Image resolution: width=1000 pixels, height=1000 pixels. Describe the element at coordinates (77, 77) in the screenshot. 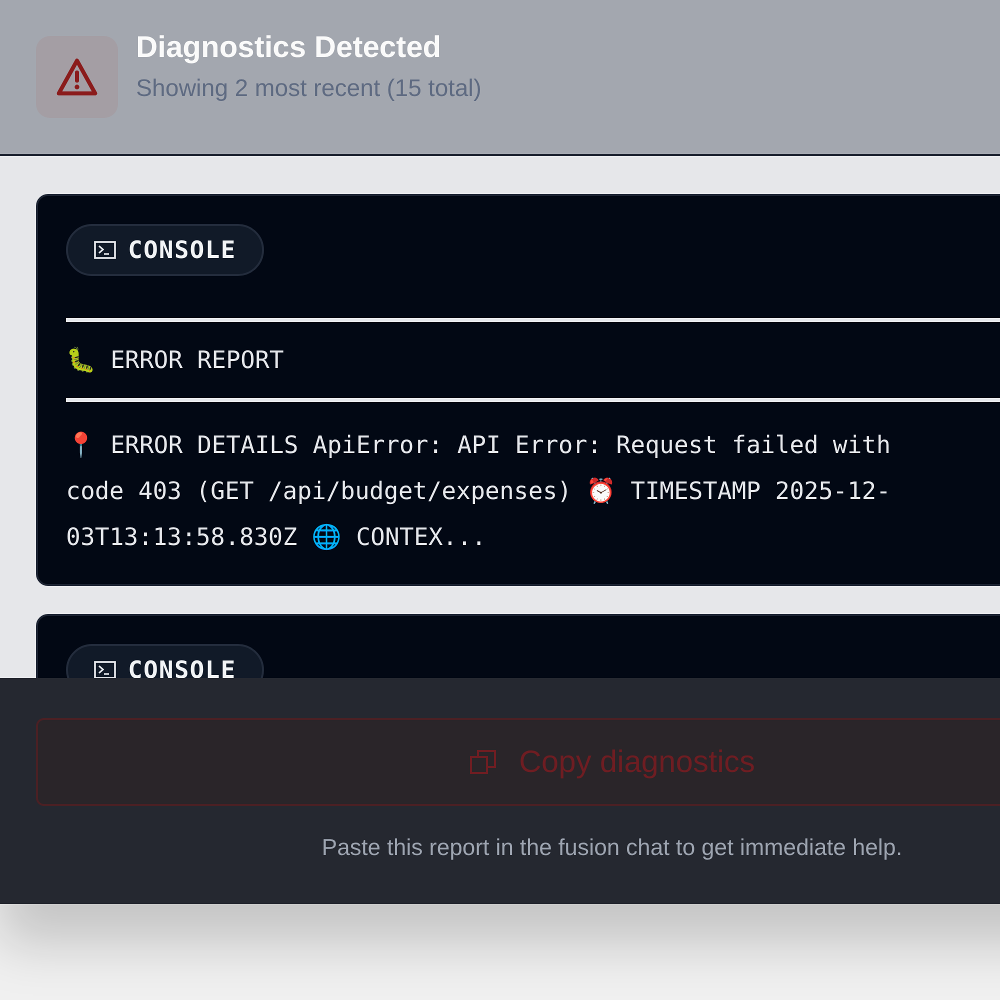

I see `warning-icon` at that location.